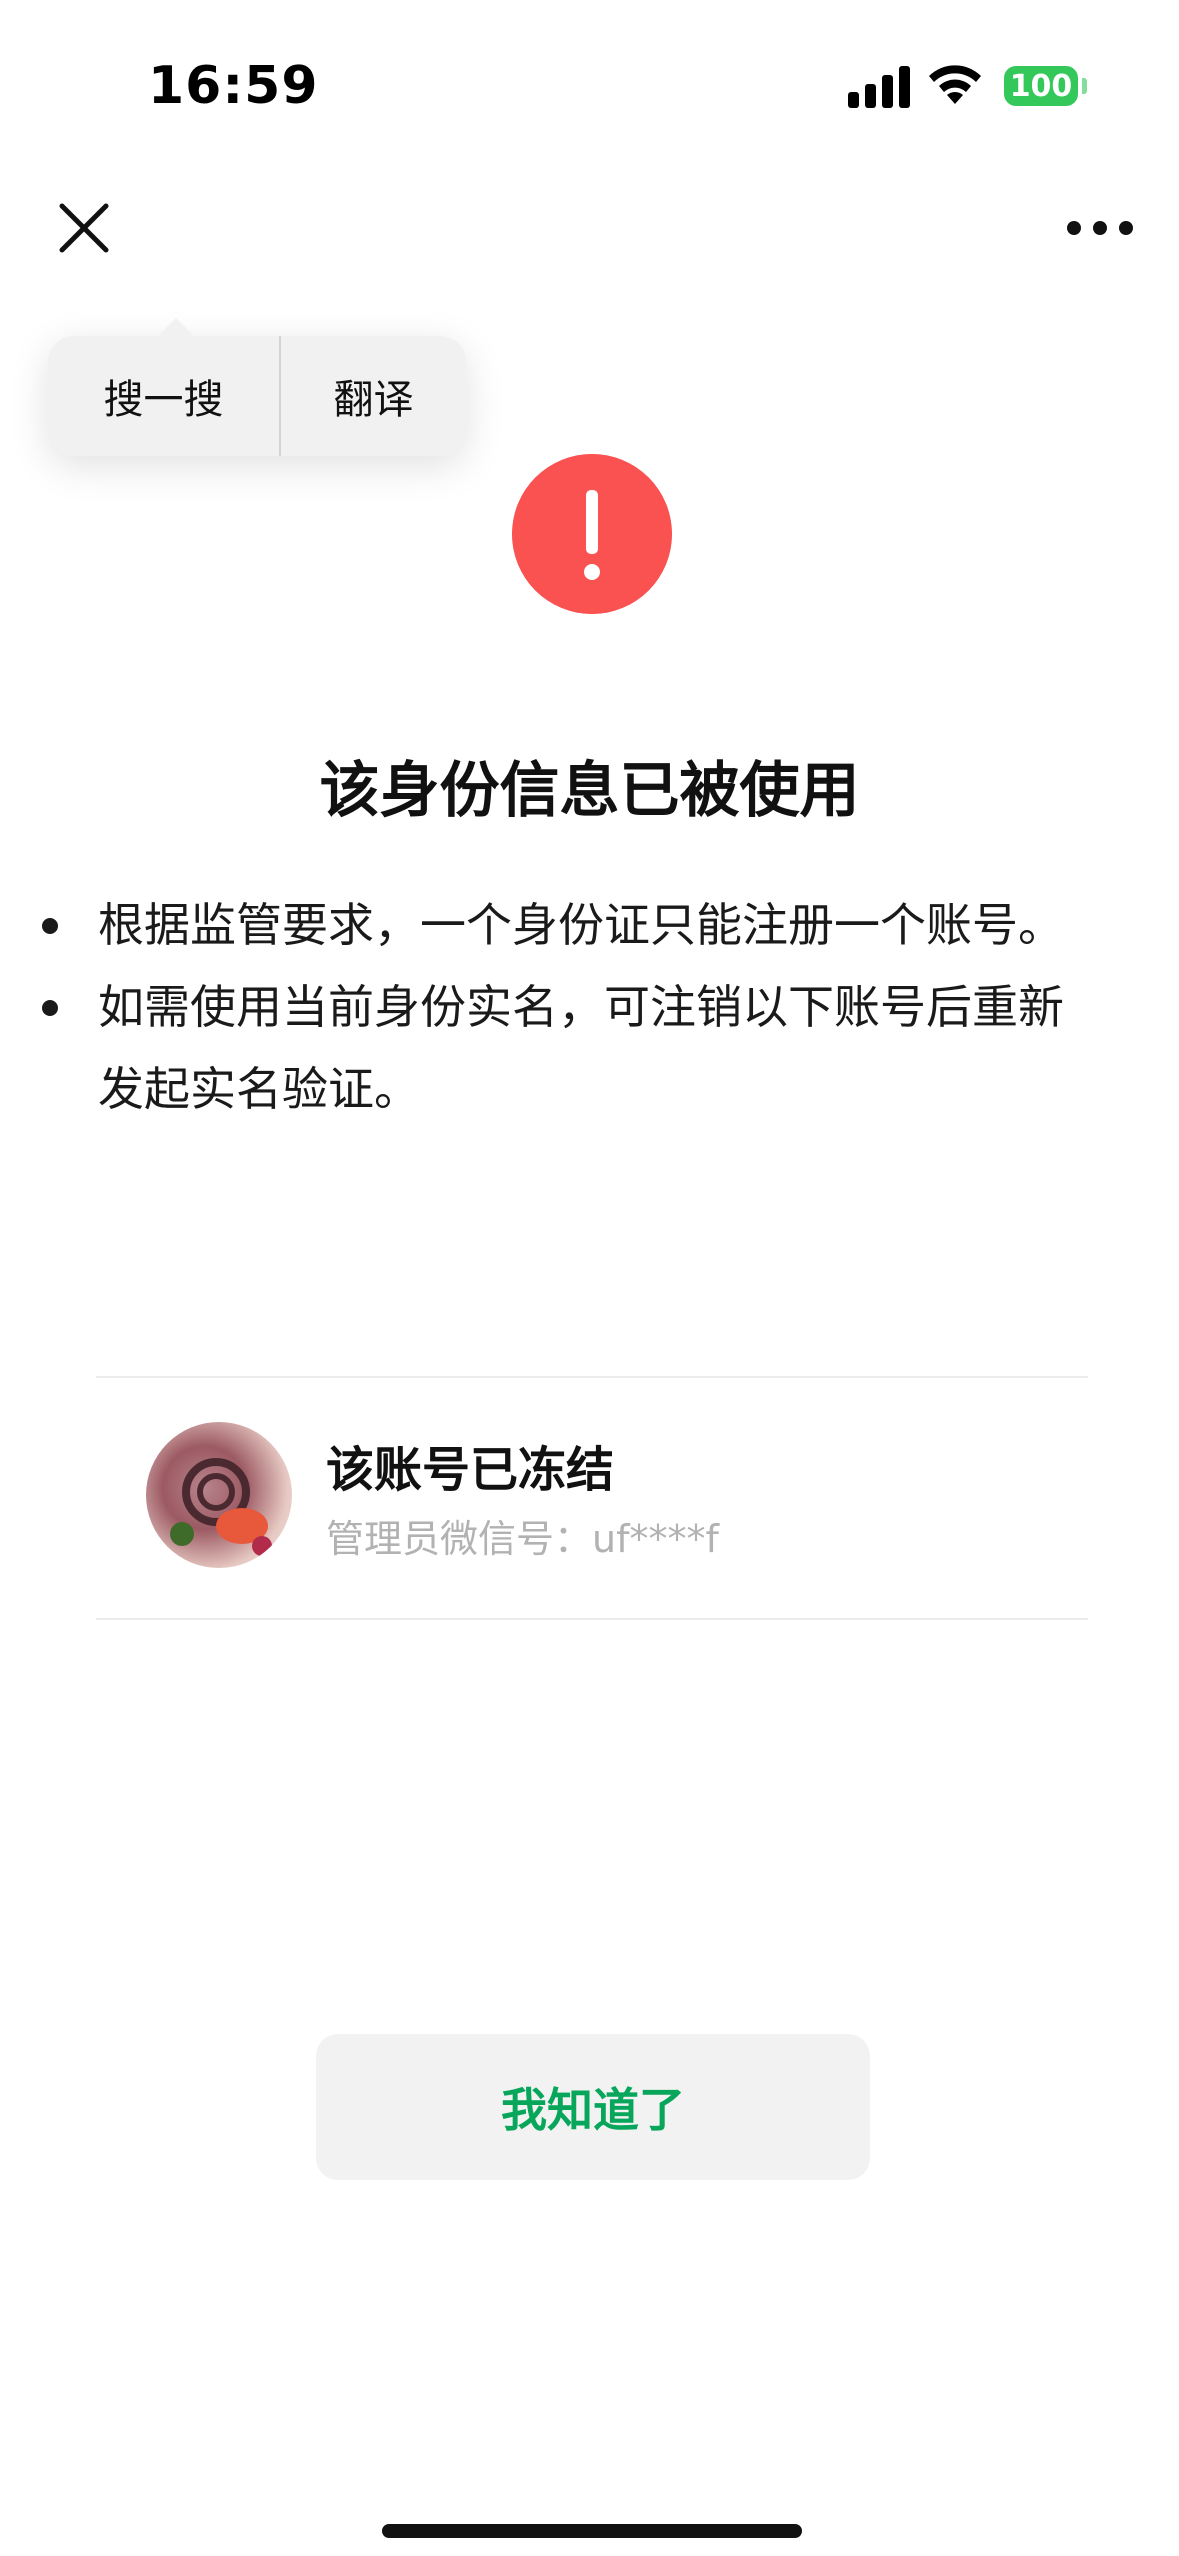  I want to click on wifi-icon, so click(955, 84).